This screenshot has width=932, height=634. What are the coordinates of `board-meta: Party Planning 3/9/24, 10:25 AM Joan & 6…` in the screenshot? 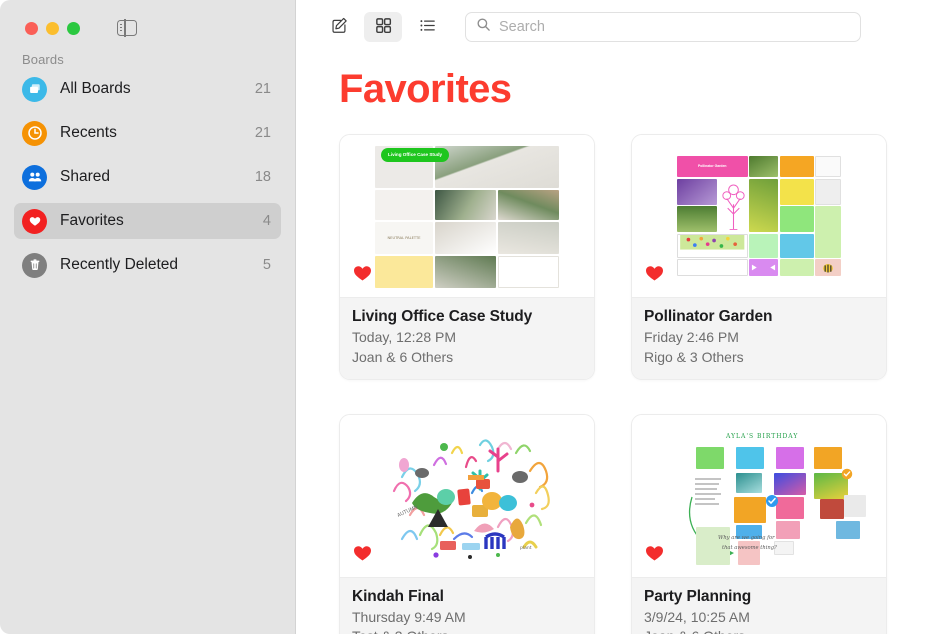 It's located at (759, 605).